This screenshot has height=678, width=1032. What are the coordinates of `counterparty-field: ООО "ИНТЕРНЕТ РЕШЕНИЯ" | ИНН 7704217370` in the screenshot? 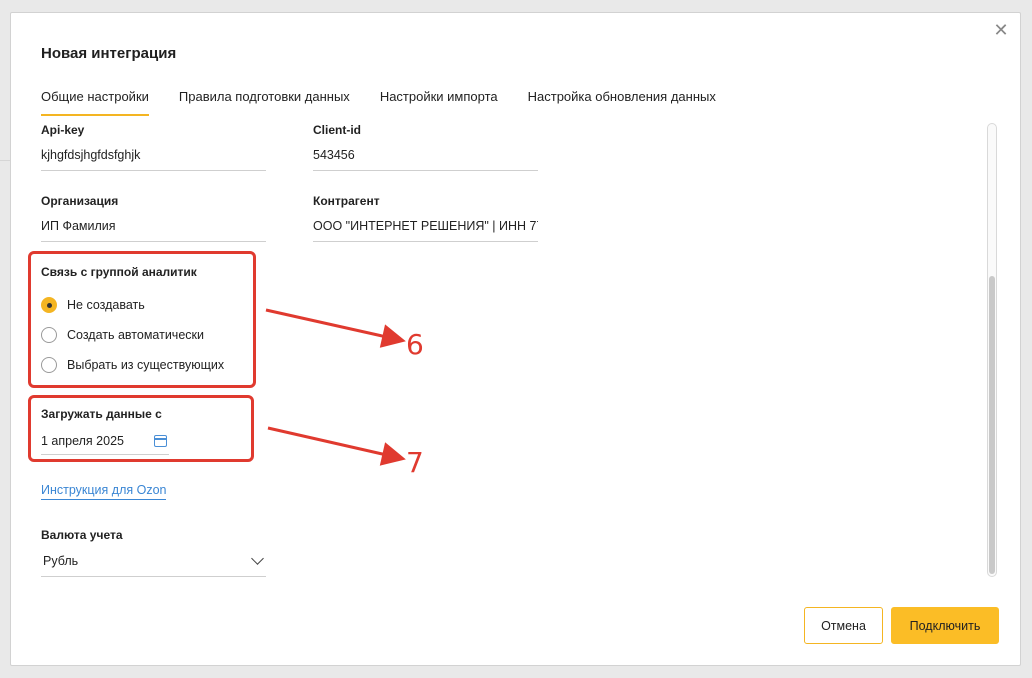 It's located at (425, 228).